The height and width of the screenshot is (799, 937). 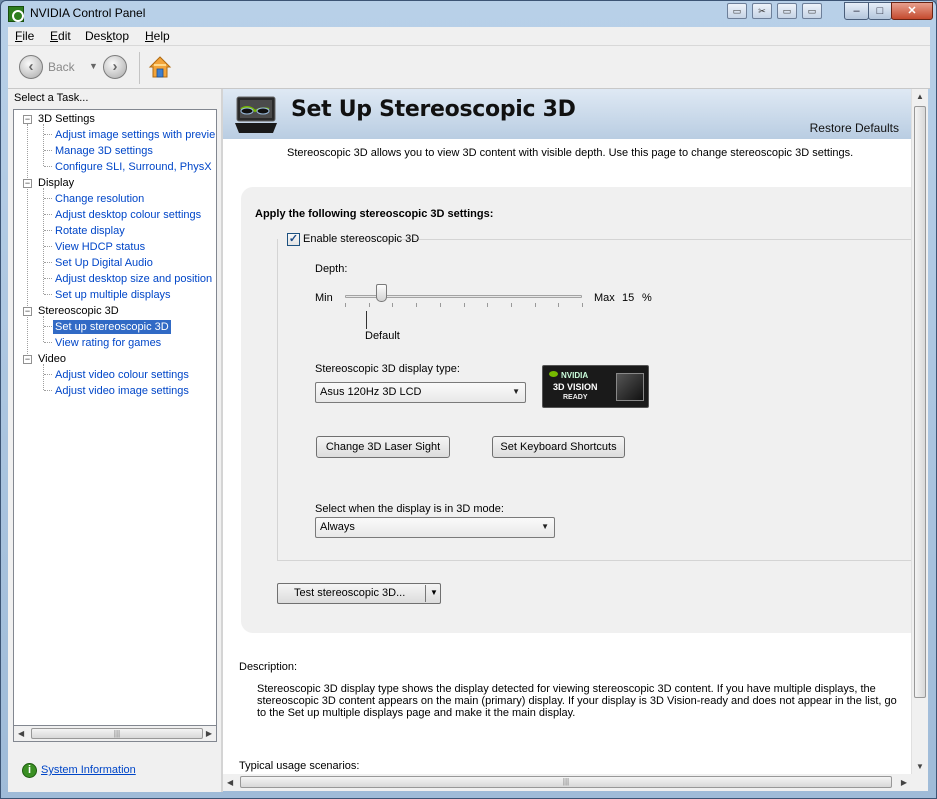 I want to click on title-bar: NVIDIA Control Panel ▭ ✂ ▭ ▭ – □ ✕, so click(x=468, y=14).